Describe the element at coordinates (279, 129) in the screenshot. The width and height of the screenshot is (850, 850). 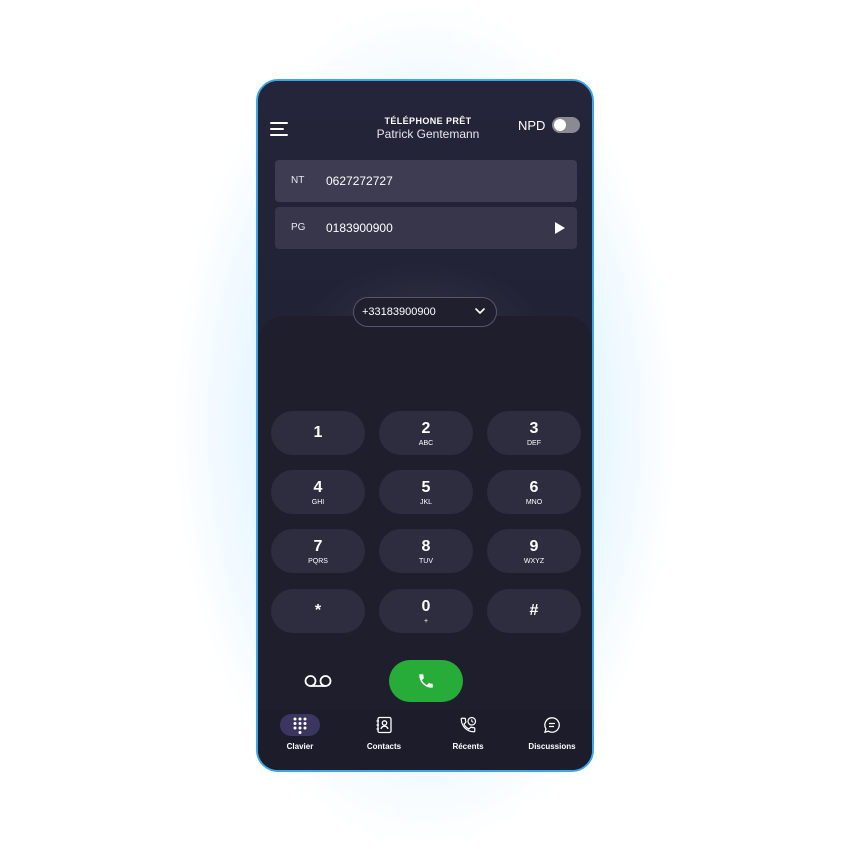
I see `menu-icon` at that location.